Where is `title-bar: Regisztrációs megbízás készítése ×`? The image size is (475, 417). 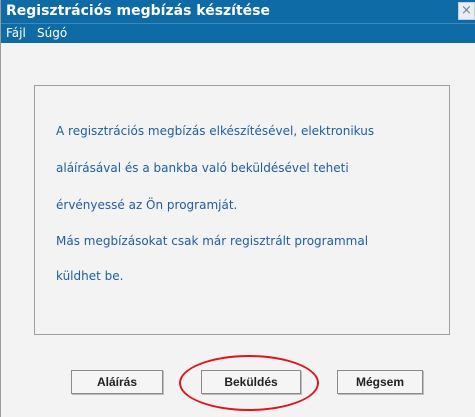
title-bar: Regisztrációs megbízás készítése × is located at coordinates (238, 11).